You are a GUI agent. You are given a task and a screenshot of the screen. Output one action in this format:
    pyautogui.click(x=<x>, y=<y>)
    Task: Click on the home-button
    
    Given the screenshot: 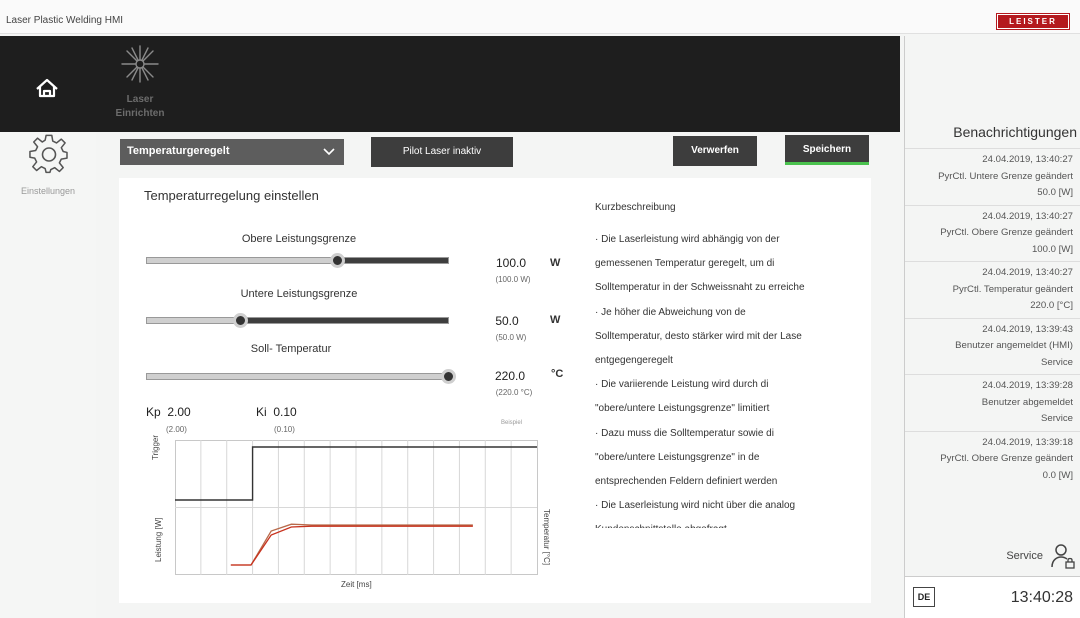 What is the action you would take?
    pyautogui.click(x=47, y=86)
    